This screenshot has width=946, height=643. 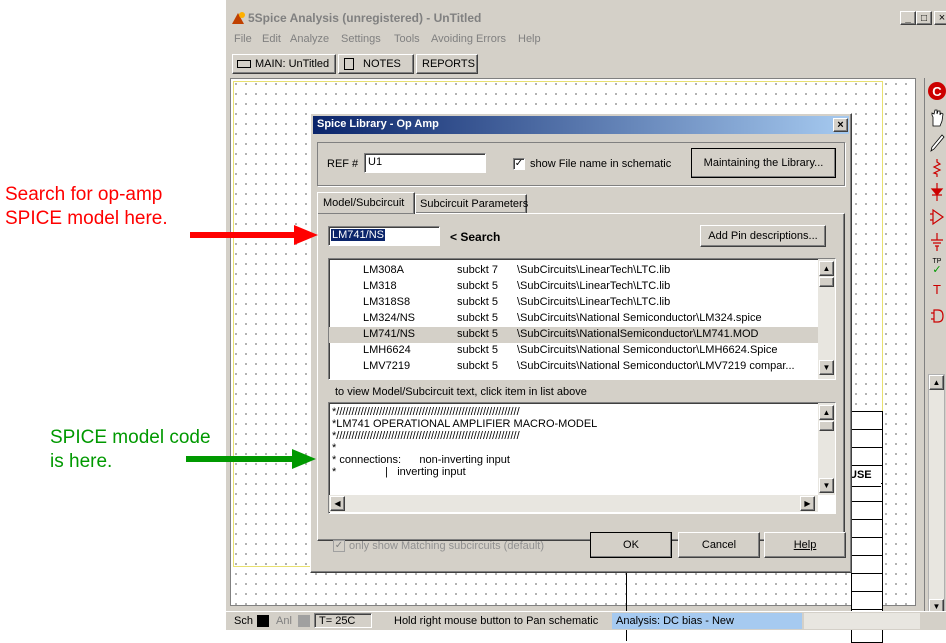 I want to click on status-hint: Hold right mouse button to Pan schematic, so click(x=496, y=621).